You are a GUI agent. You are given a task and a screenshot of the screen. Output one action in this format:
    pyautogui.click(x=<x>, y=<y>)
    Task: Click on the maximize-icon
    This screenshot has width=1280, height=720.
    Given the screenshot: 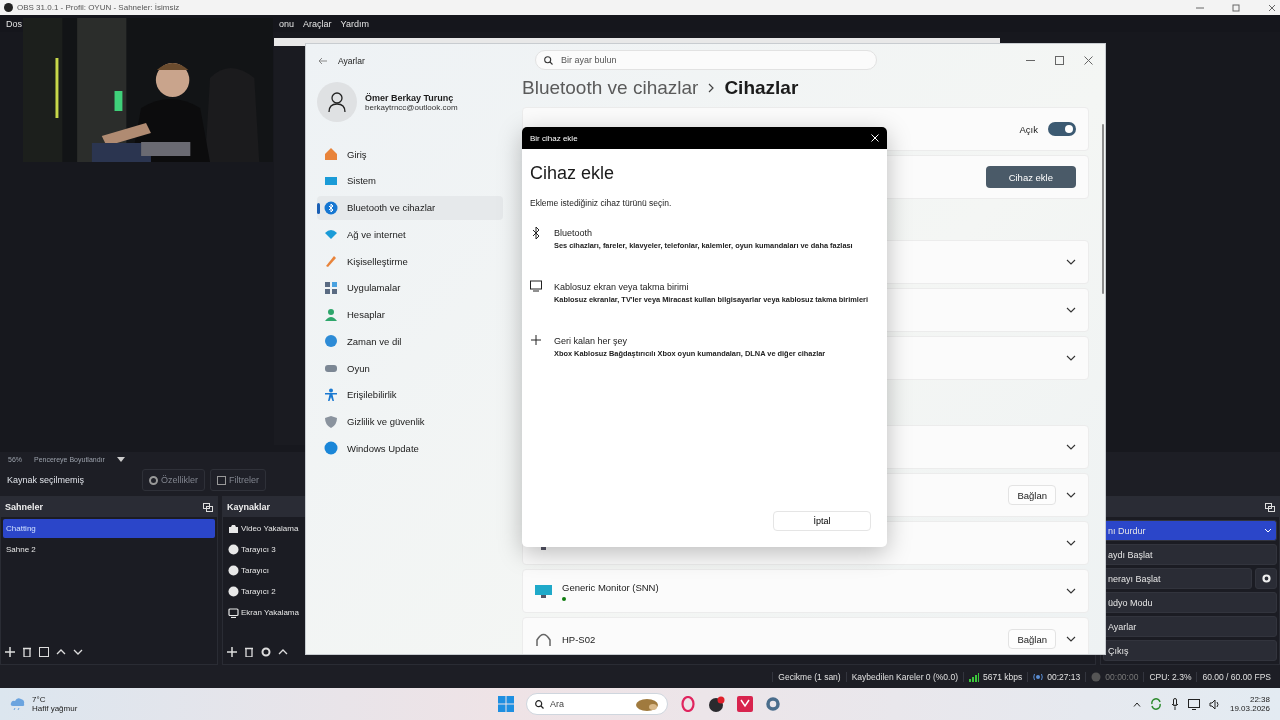 What is the action you would take?
    pyautogui.click(x=1059, y=60)
    